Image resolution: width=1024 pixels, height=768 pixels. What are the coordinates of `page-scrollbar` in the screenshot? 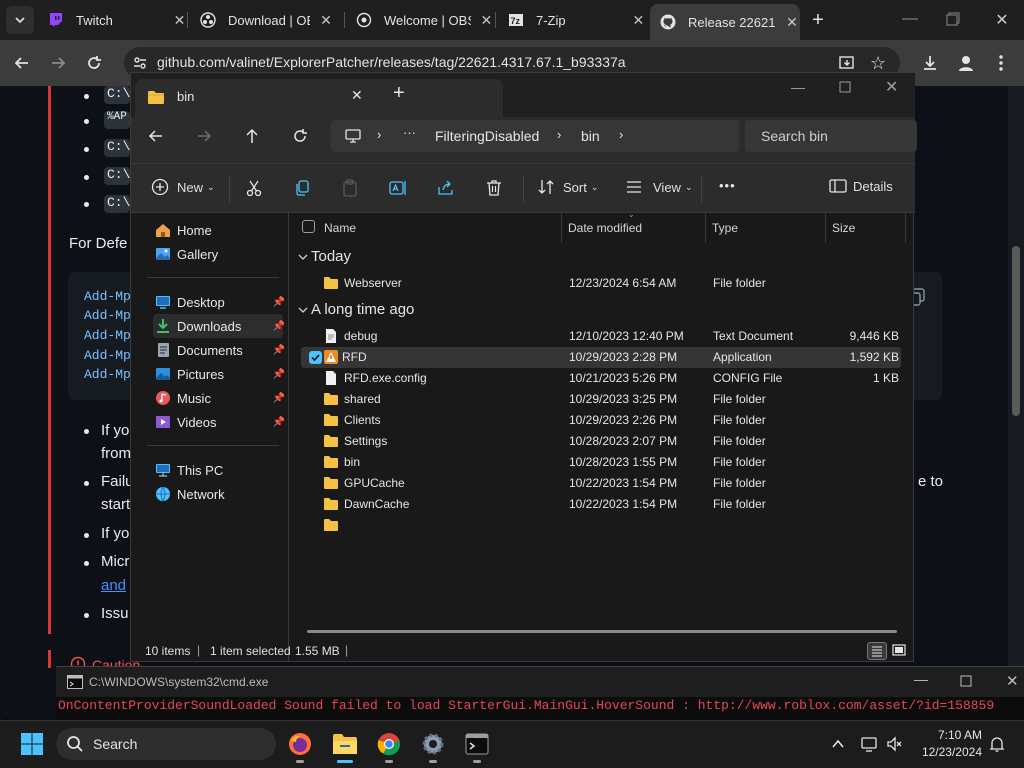 It's located at (1016, 376).